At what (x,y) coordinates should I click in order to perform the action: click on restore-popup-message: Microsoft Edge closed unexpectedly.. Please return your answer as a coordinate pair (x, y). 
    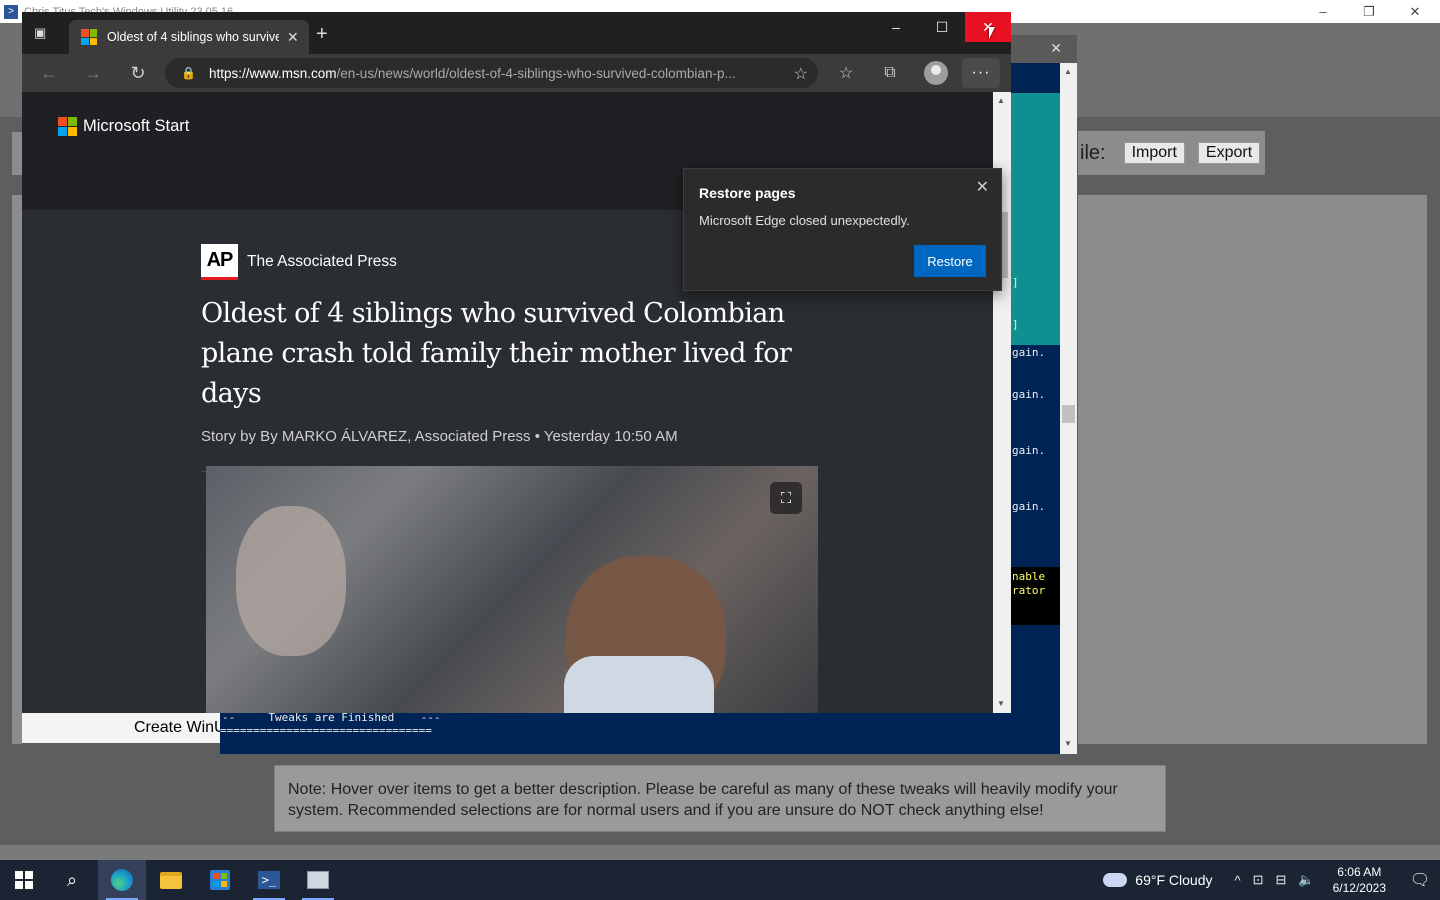
    Looking at the image, I should click on (804, 220).